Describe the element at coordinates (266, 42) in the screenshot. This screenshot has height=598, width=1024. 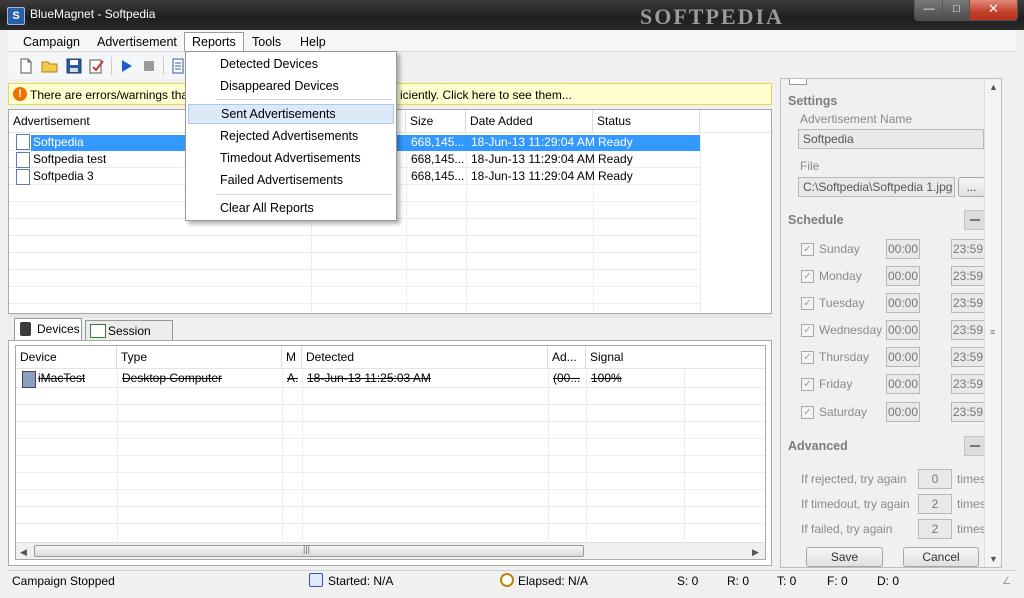
I see `menu-tools: Tools` at that location.